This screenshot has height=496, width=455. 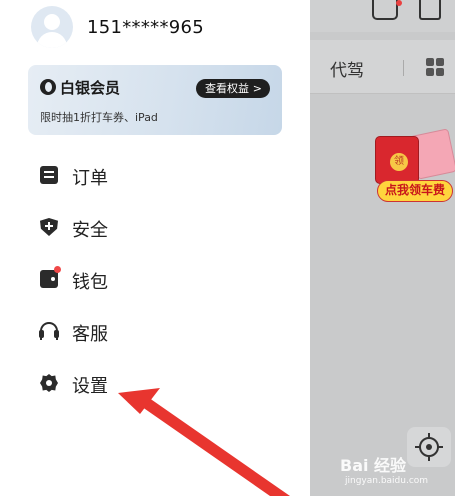 What do you see at coordinates (430, 10) in the screenshot?
I see `scan-icon` at bounding box center [430, 10].